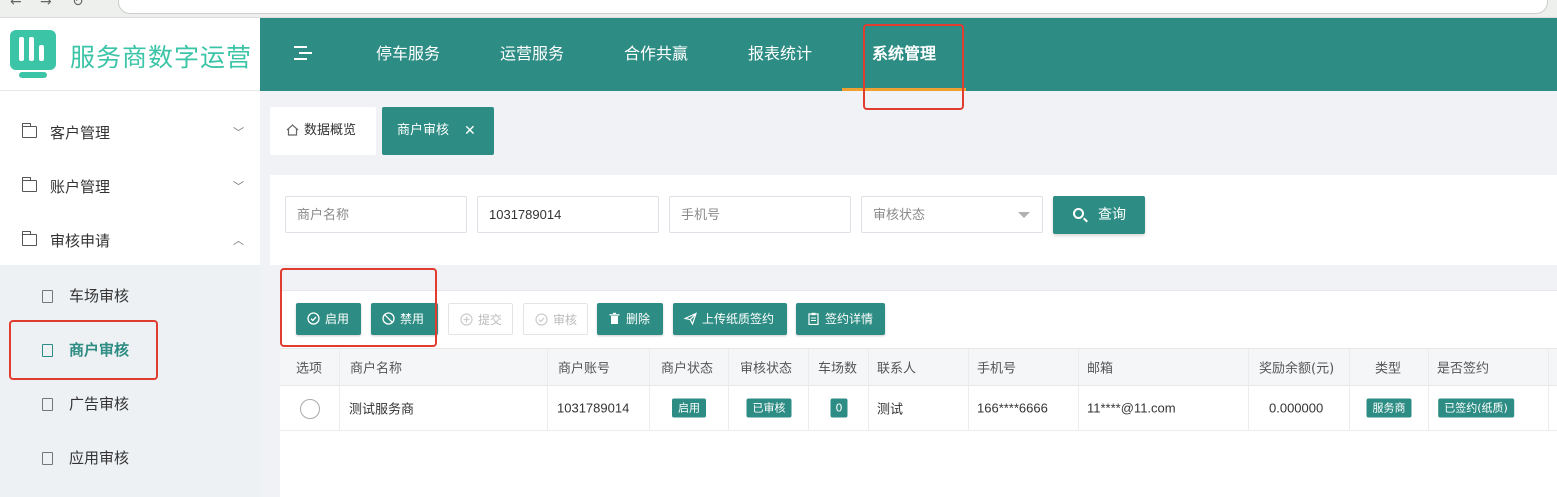  What do you see at coordinates (1131, 408) in the screenshot?
I see `cell-email: 11****@11.com` at bounding box center [1131, 408].